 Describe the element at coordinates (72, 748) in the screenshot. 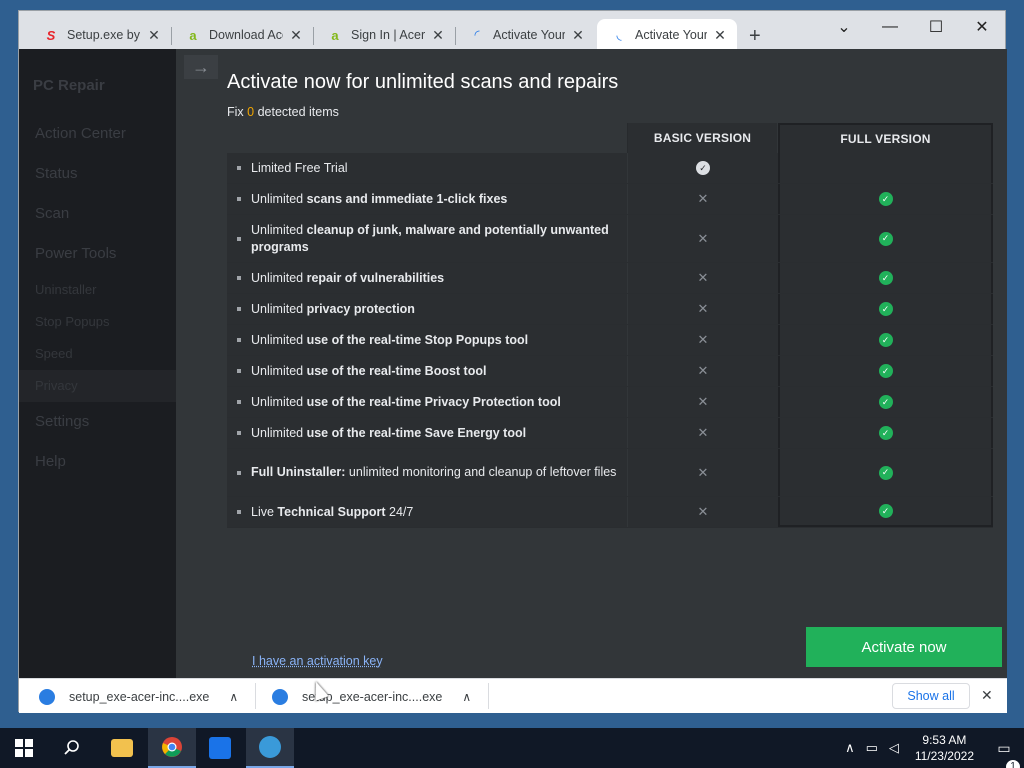

I see `search-button` at that location.